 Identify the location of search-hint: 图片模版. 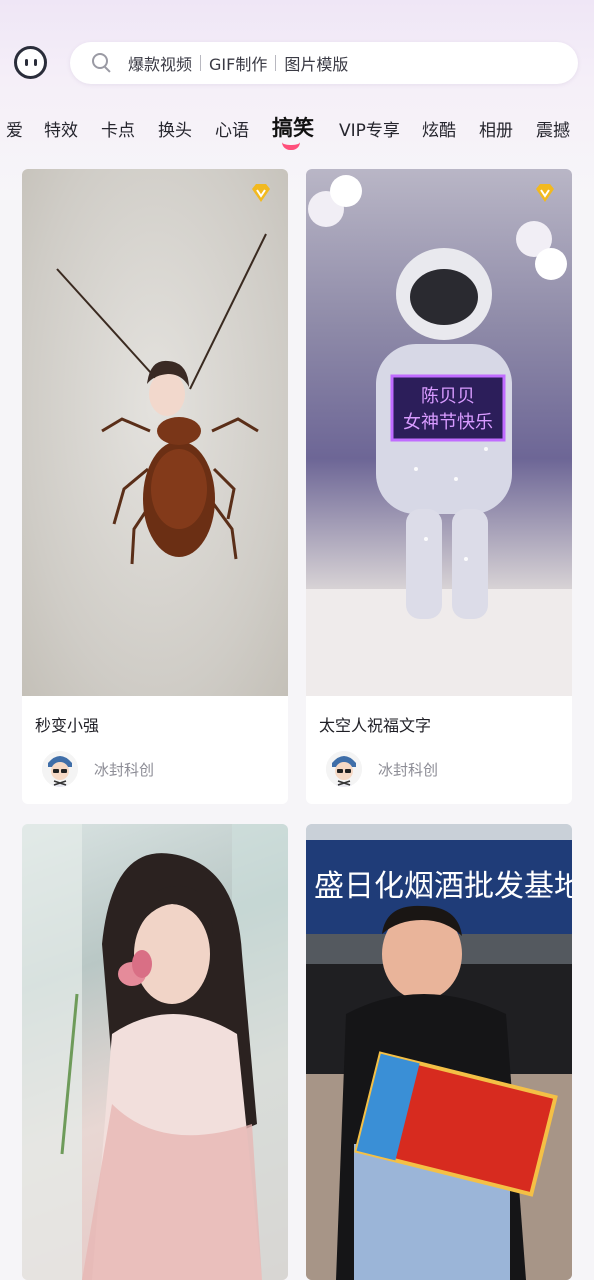
(316, 63).